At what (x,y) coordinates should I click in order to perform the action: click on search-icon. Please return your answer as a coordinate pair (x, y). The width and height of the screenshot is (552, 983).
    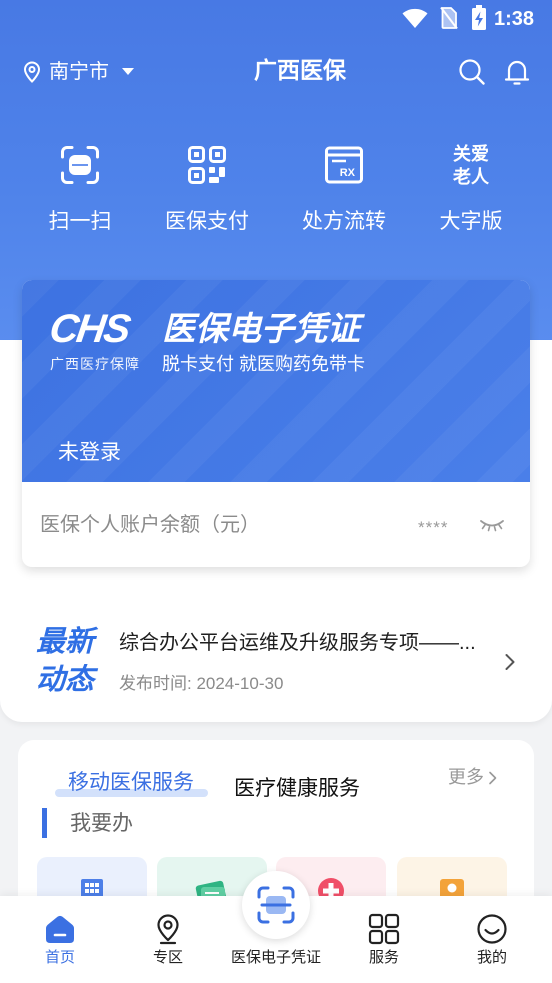
    Looking at the image, I should click on (472, 72).